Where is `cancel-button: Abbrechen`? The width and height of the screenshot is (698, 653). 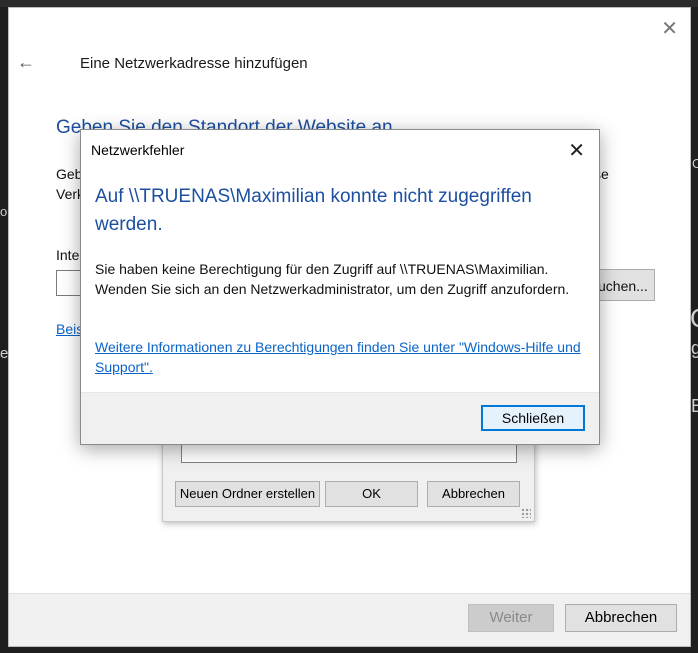 cancel-button: Abbrechen is located at coordinates (621, 618).